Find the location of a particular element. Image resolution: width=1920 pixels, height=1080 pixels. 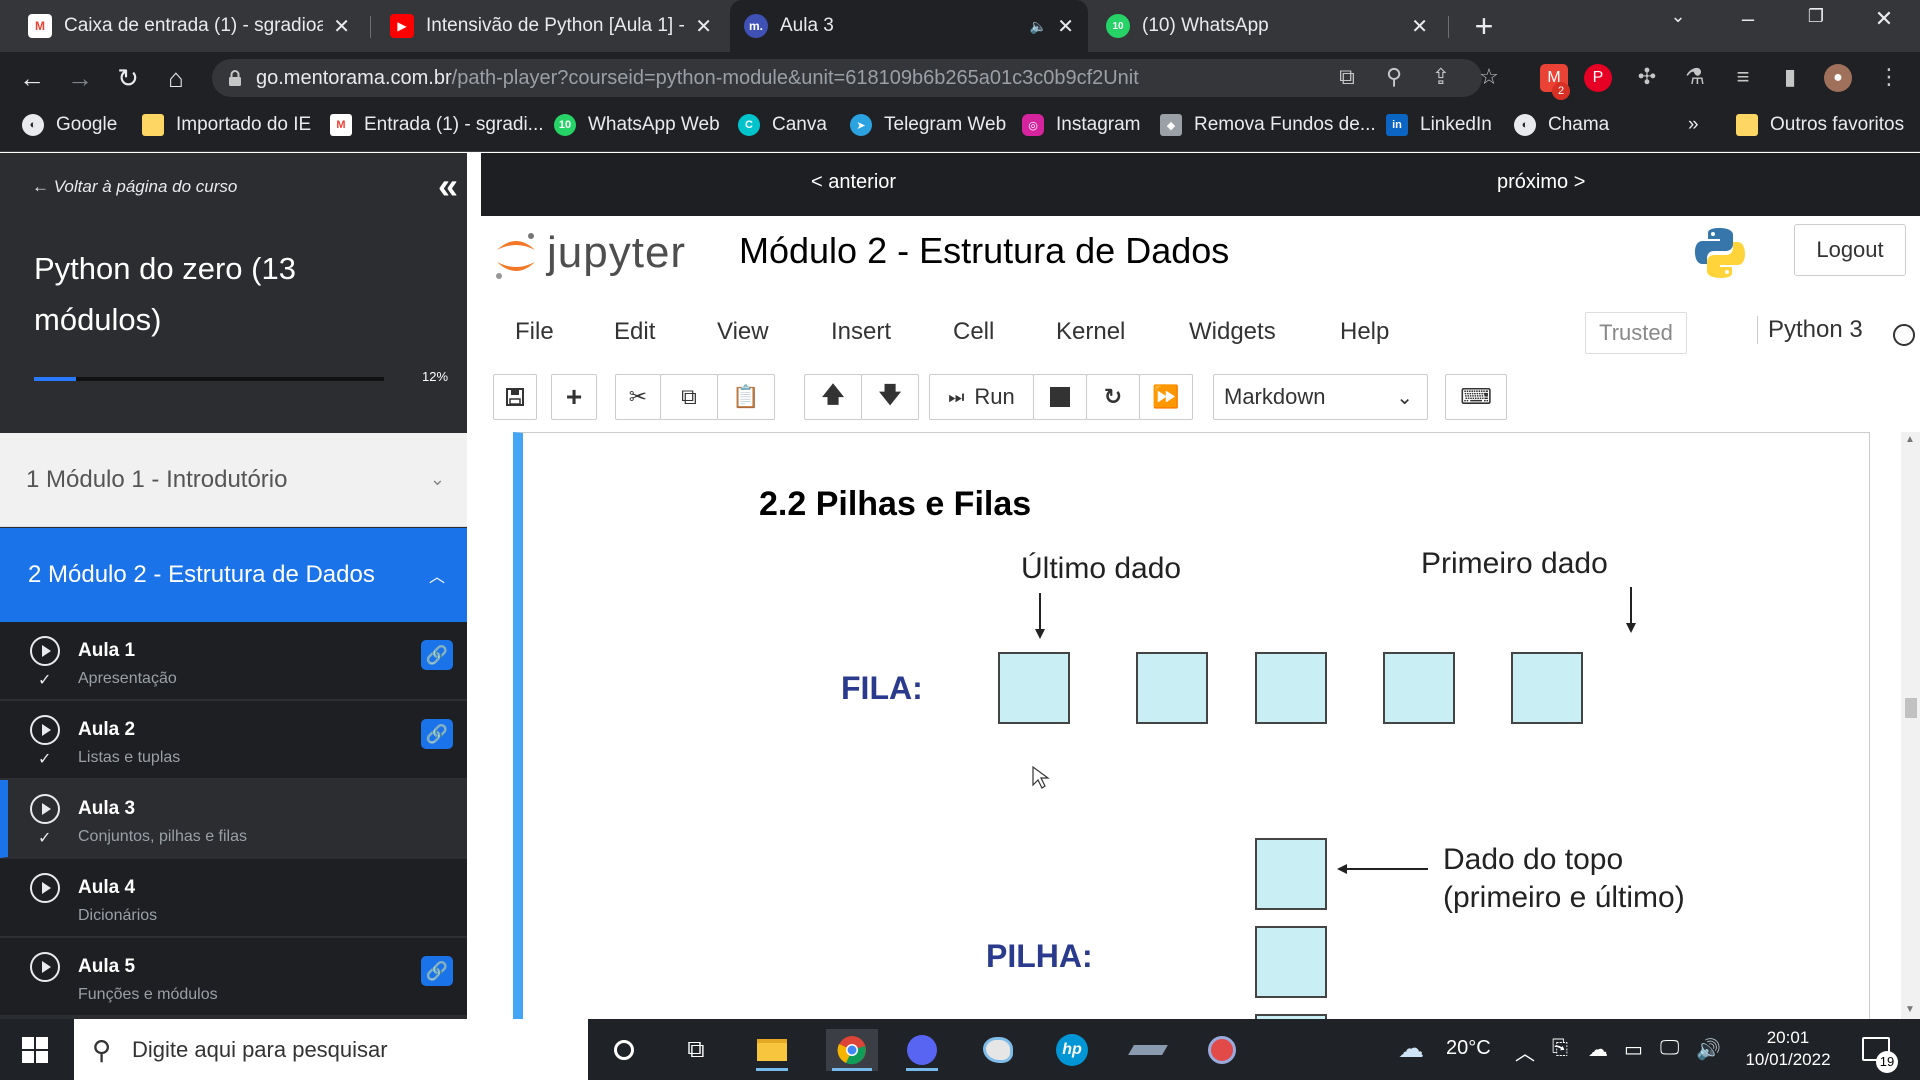

close-window-icon: ✕ is located at coordinates (1884, 19).